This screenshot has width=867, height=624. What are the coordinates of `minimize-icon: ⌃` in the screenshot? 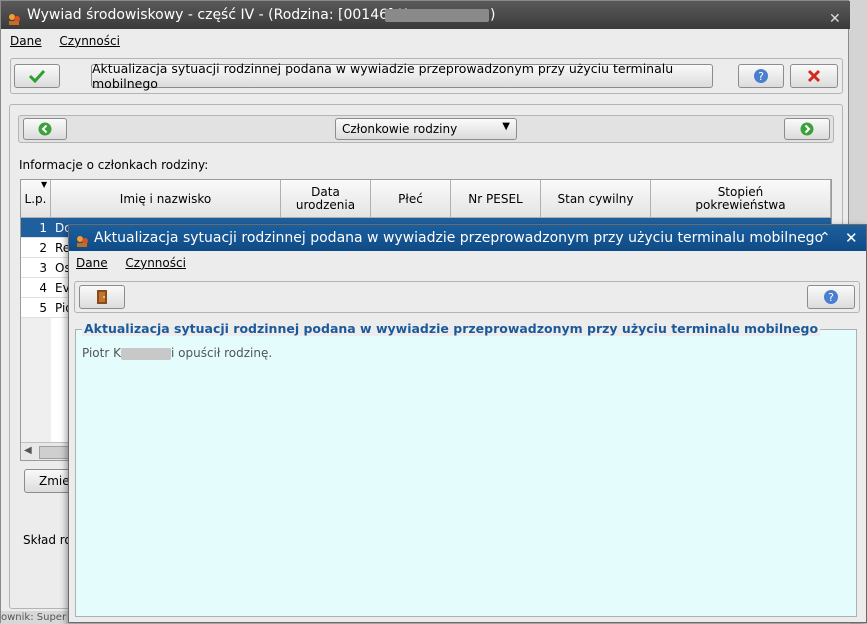 It's located at (825, 238).